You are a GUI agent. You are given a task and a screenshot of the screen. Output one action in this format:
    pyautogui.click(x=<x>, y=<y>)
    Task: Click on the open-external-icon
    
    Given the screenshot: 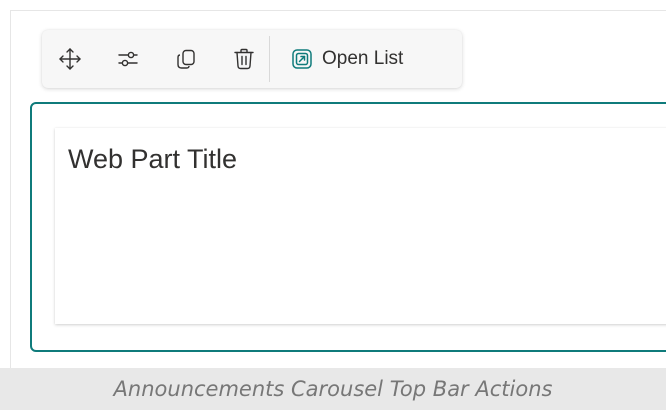 What is the action you would take?
    pyautogui.click(x=302, y=59)
    